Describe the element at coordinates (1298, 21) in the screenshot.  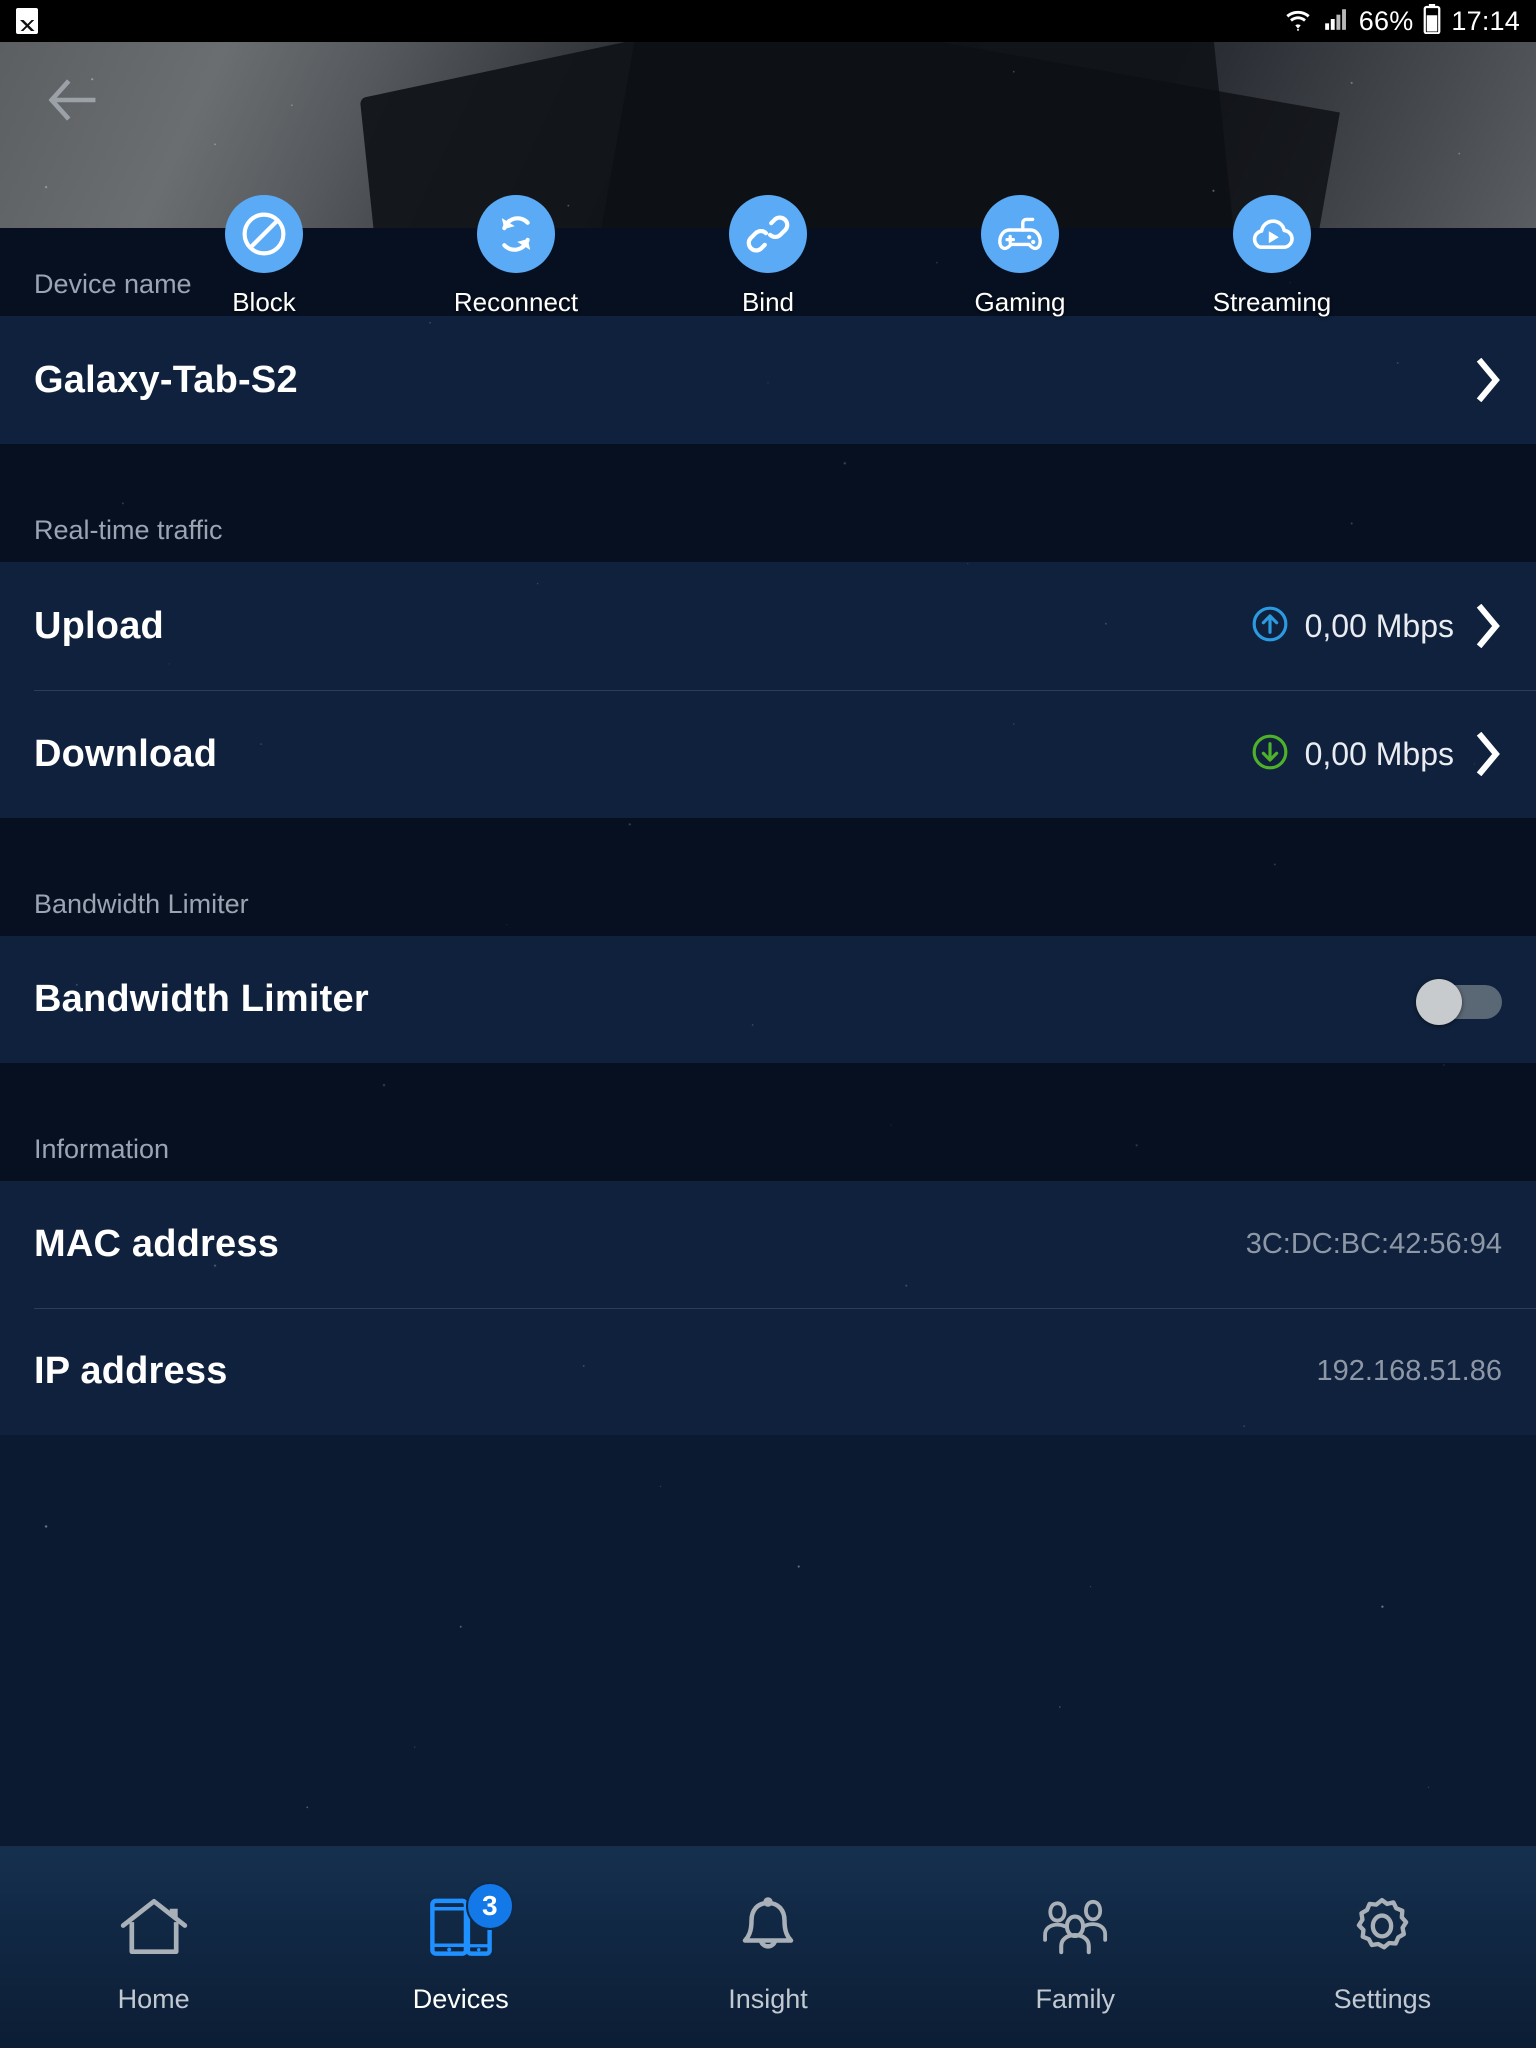
I see `wifi-icon` at that location.